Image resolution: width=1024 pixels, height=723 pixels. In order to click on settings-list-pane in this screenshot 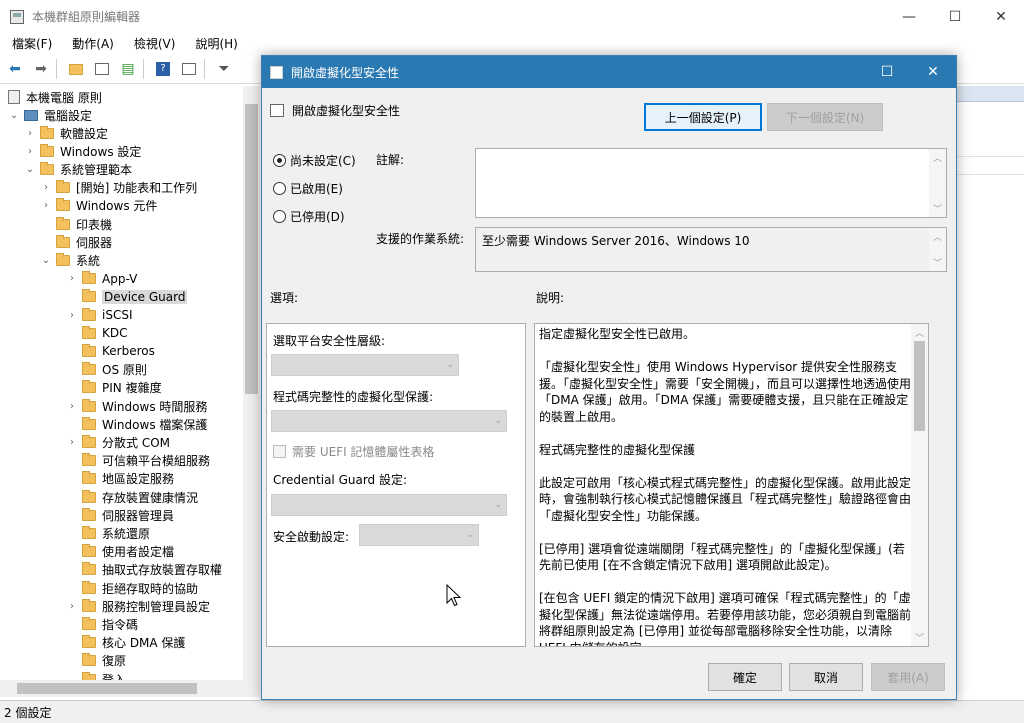, I will do `click(989, 391)`.